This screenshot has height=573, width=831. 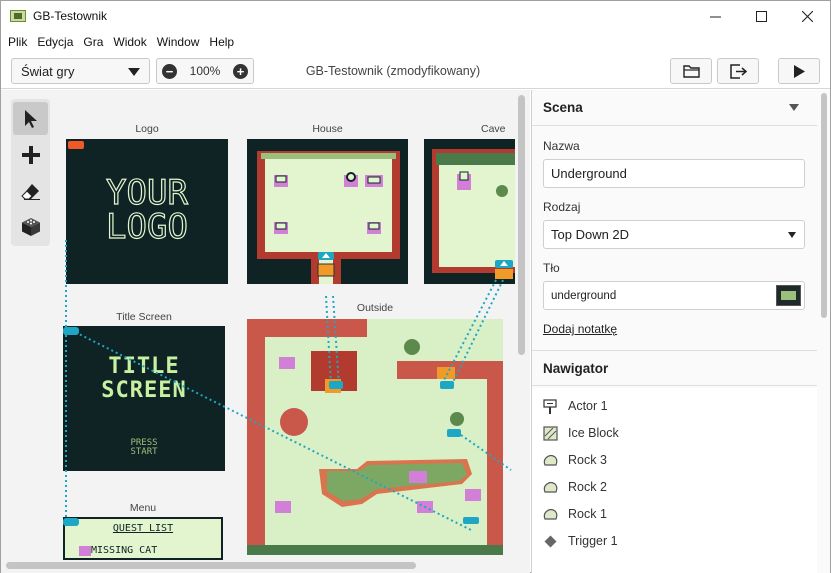 I want to click on scene-label-title-screen: Title Screen, so click(x=144, y=317).